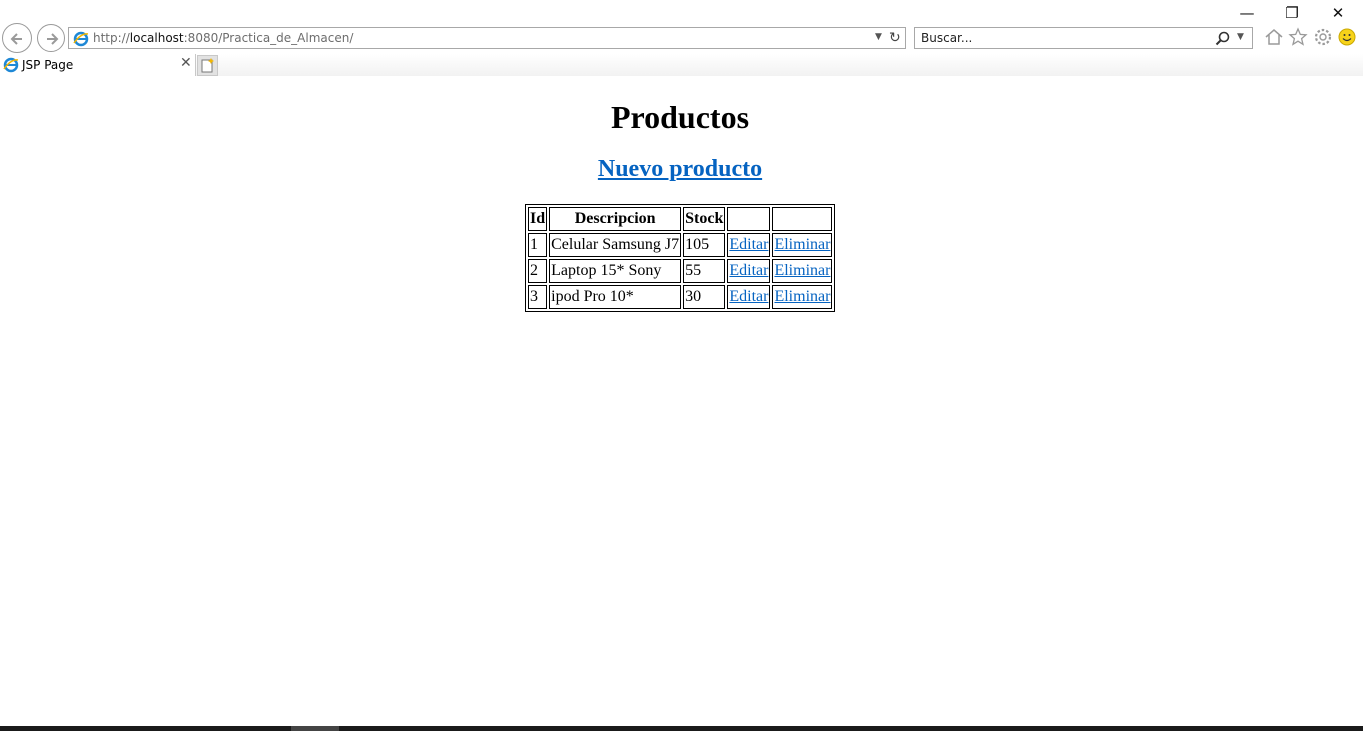 This screenshot has width=1363, height=731. What do you see at coordinates (1274, 37) in the screenshot?
I see `home-icon` at bounding box center [1274, 37].